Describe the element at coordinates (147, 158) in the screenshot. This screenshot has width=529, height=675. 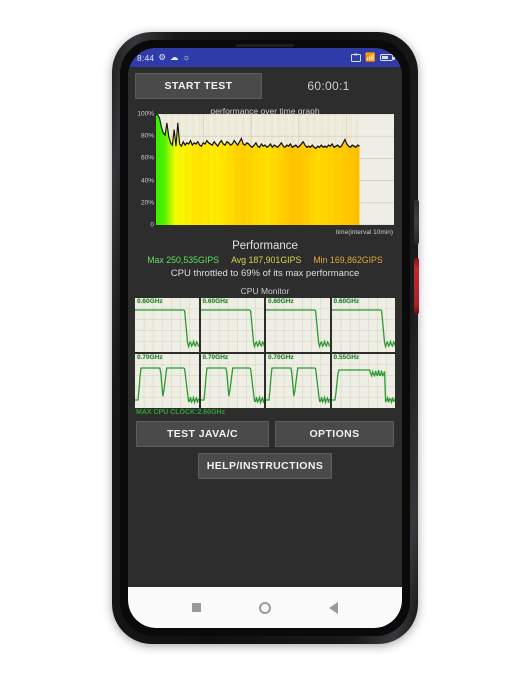
I see `chart-y-tick: 60%` at that location.